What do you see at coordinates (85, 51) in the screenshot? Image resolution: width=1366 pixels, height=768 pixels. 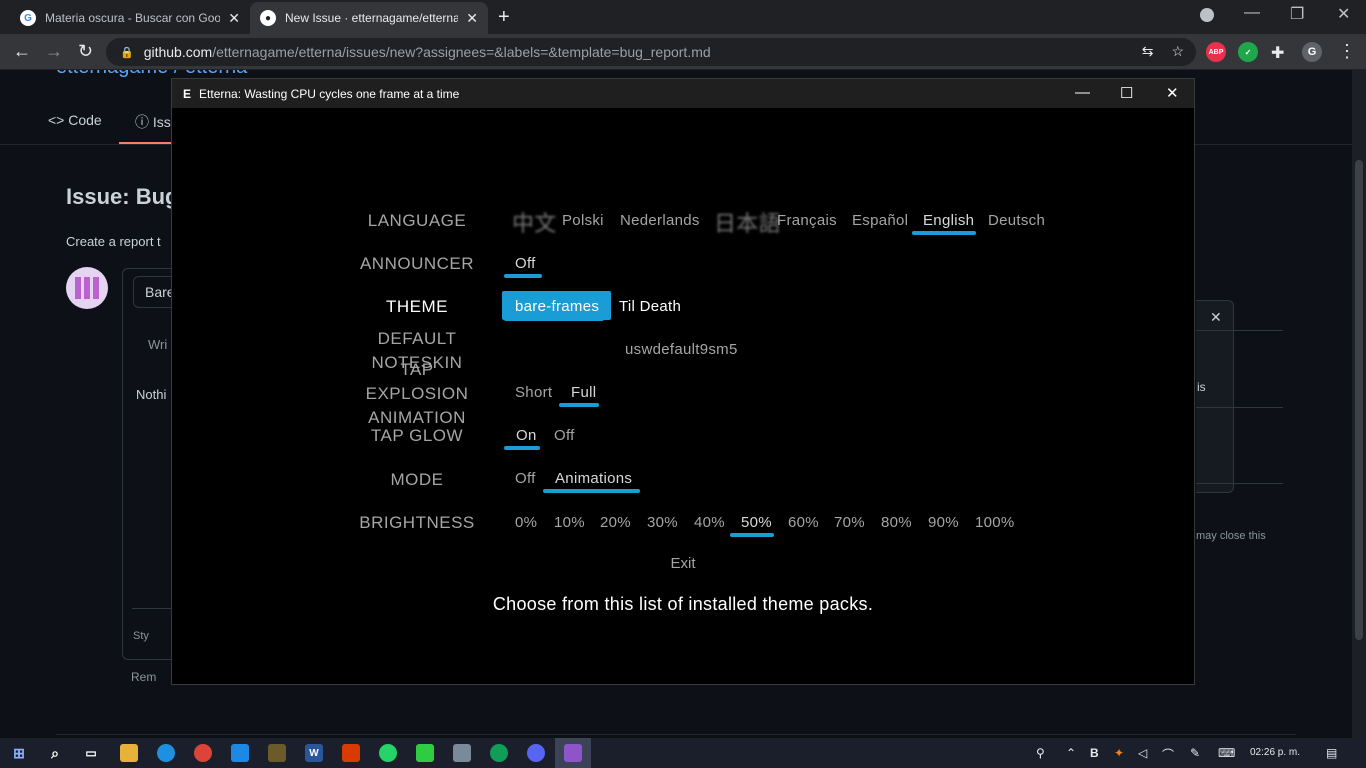 I see `reload-button: ↻` at bounding box center [85, 51].